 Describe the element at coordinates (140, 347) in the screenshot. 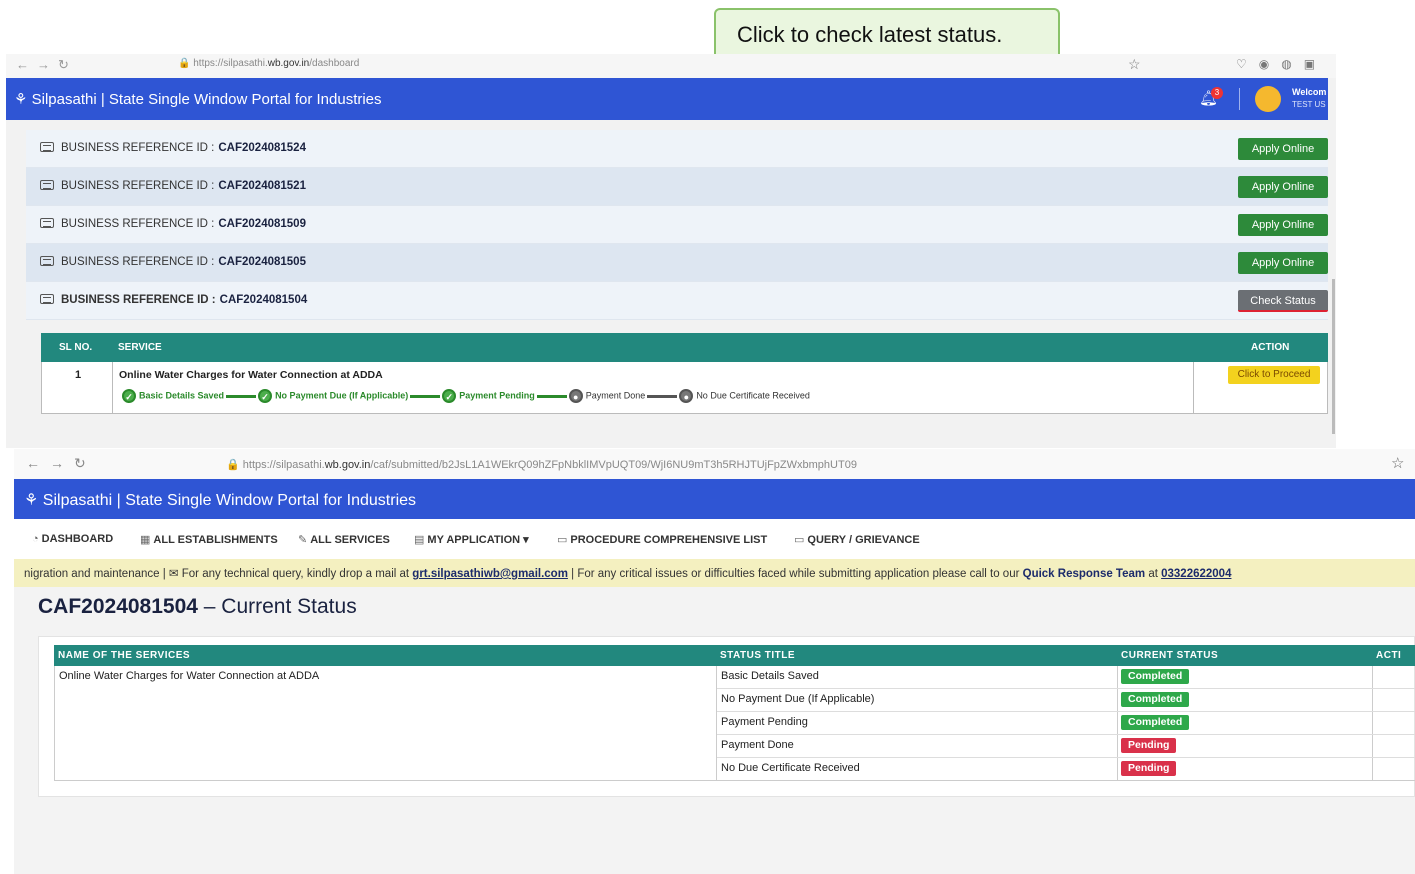

I see `col-service: SERVICE` at that location.